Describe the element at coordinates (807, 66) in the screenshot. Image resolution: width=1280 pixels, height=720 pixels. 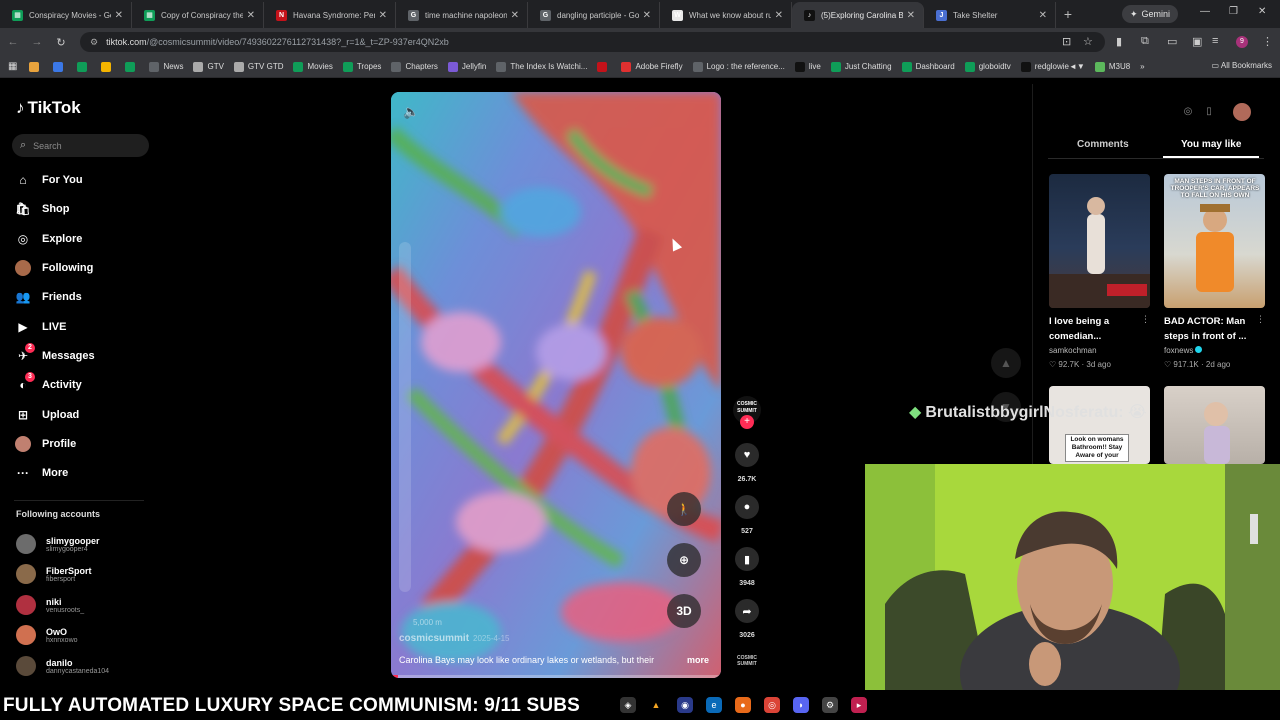
I see `bookmark-item: live` at that location.